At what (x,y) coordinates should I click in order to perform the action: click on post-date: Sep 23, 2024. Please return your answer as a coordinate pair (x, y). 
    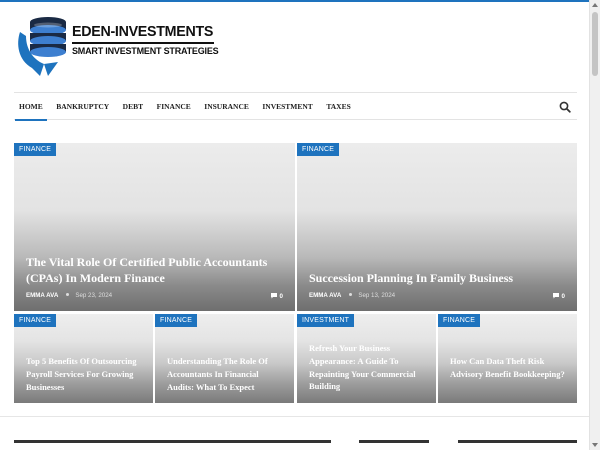
    Looking at the image, I should click on (94, 295).